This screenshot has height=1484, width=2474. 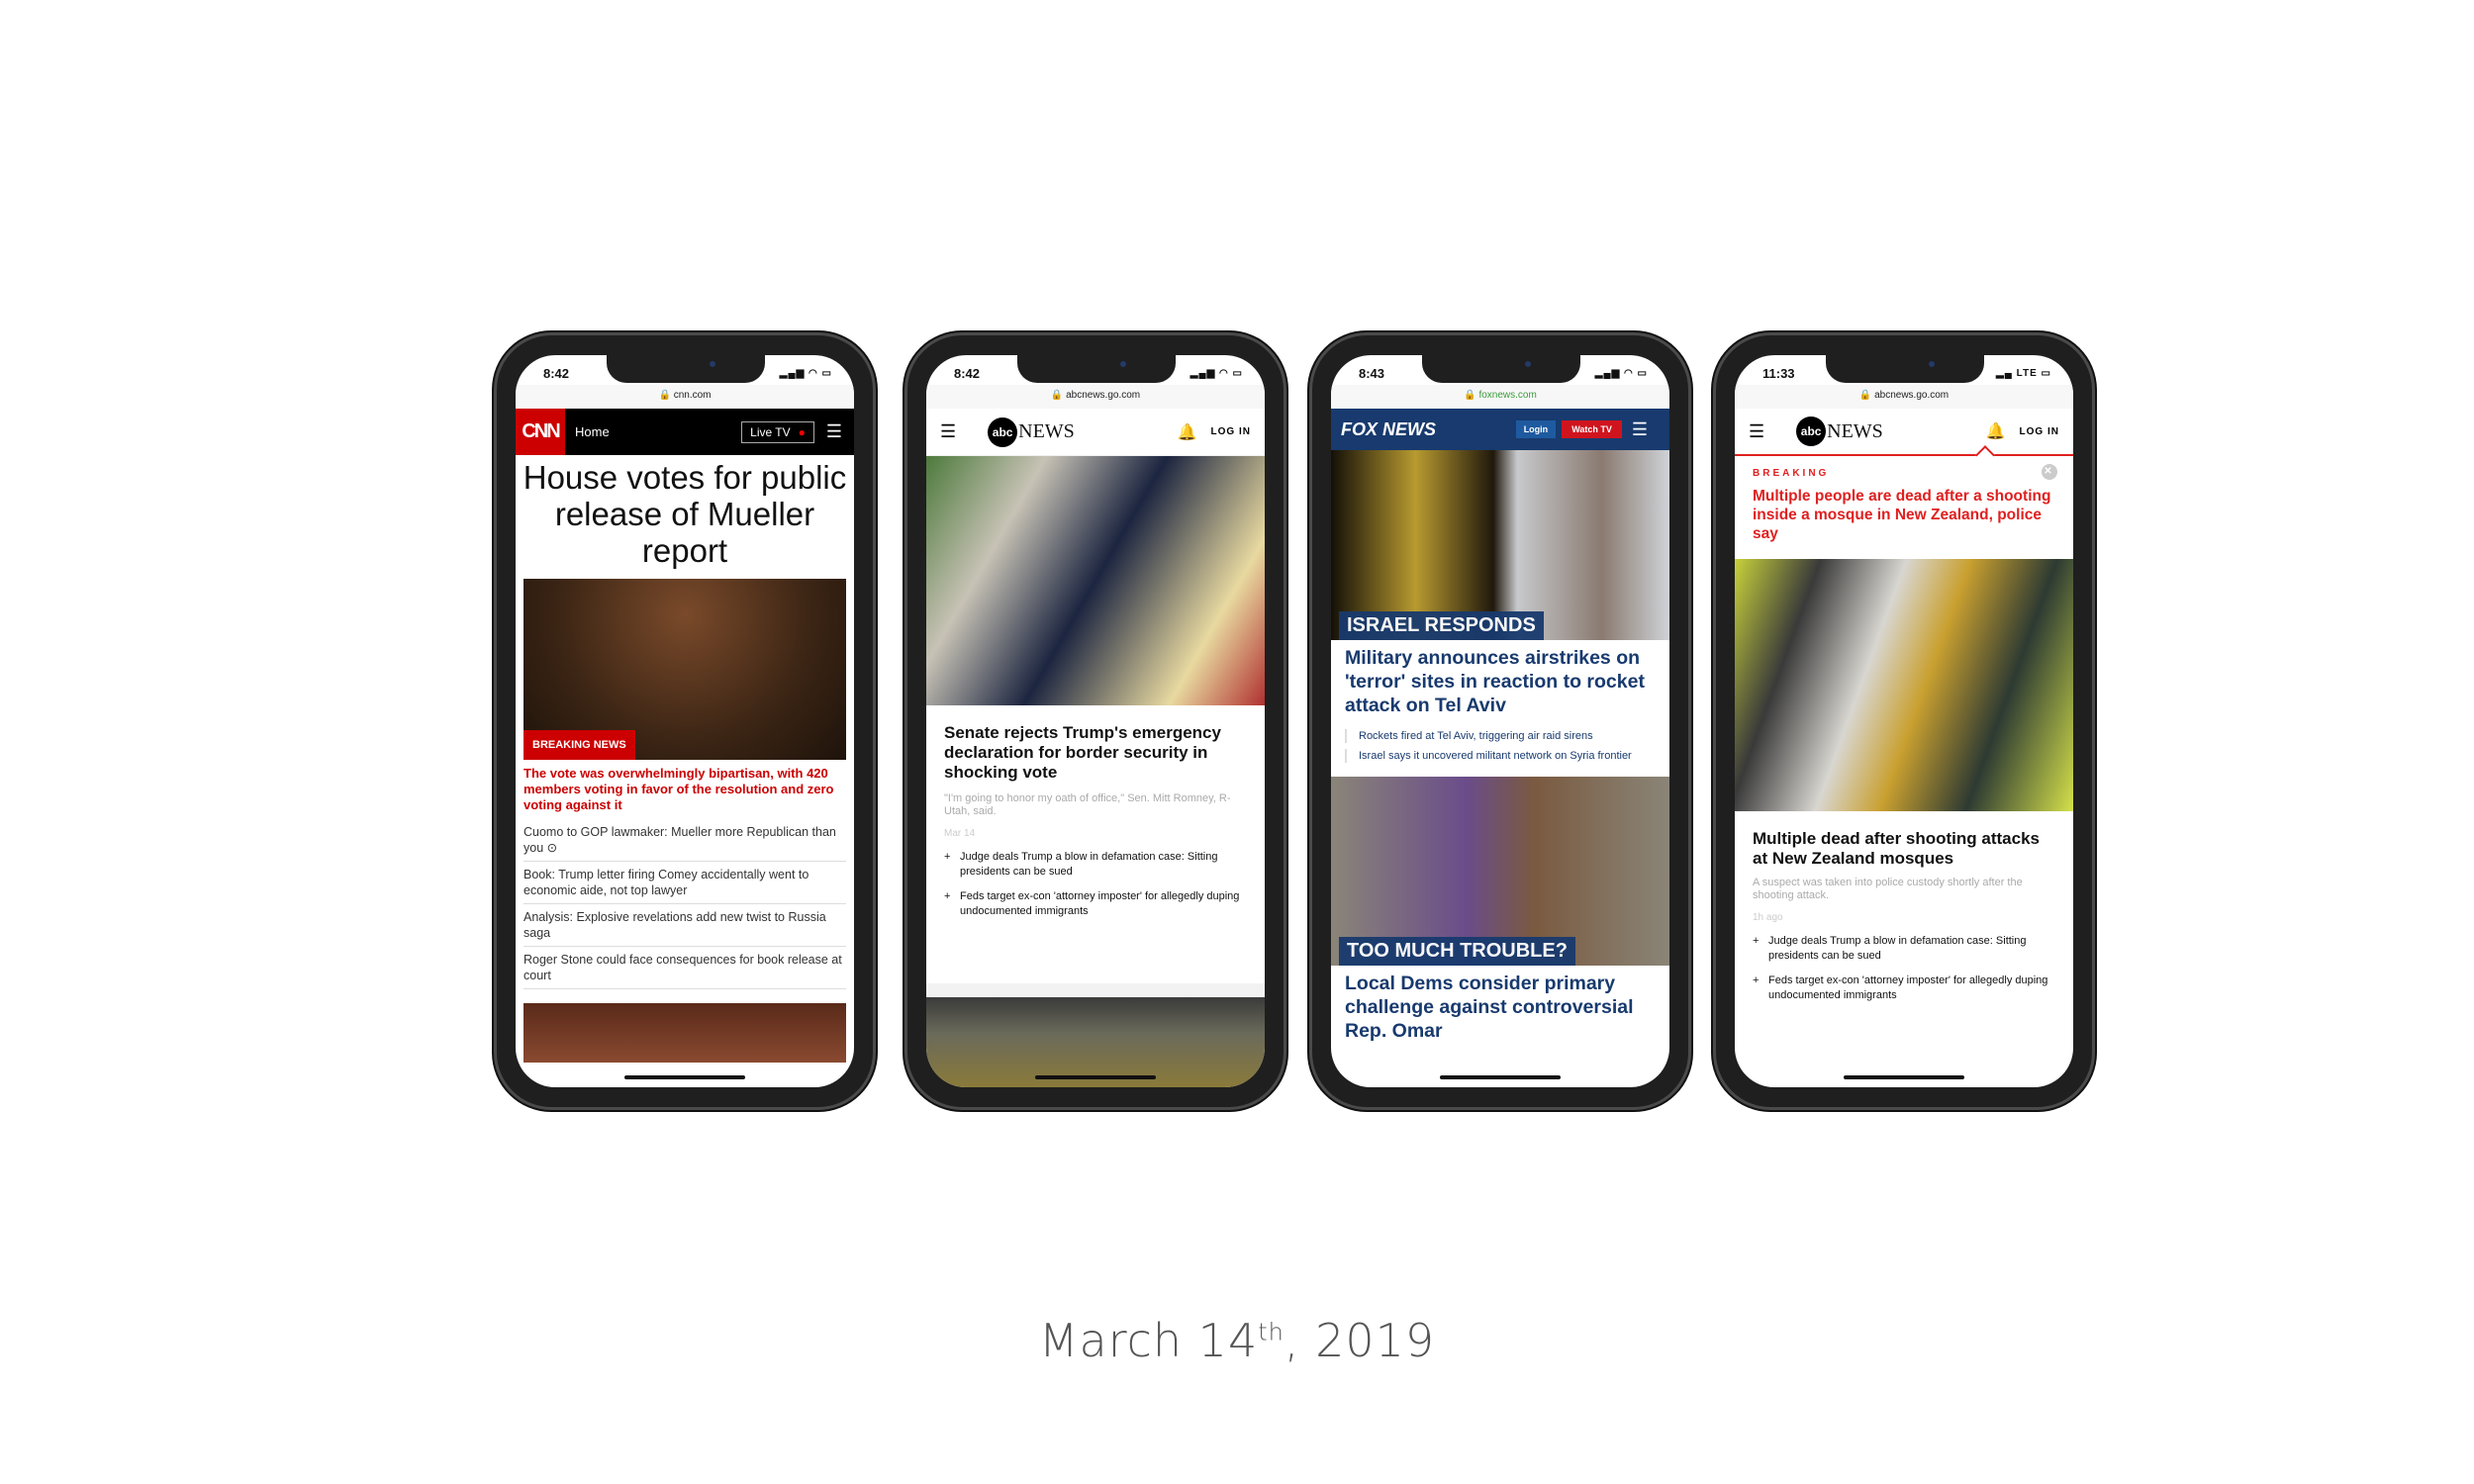 What do you see at coordinates (1372, 373) in the screenshot?
I see `status-time: 8:43` at bounding box center [1372, 373].